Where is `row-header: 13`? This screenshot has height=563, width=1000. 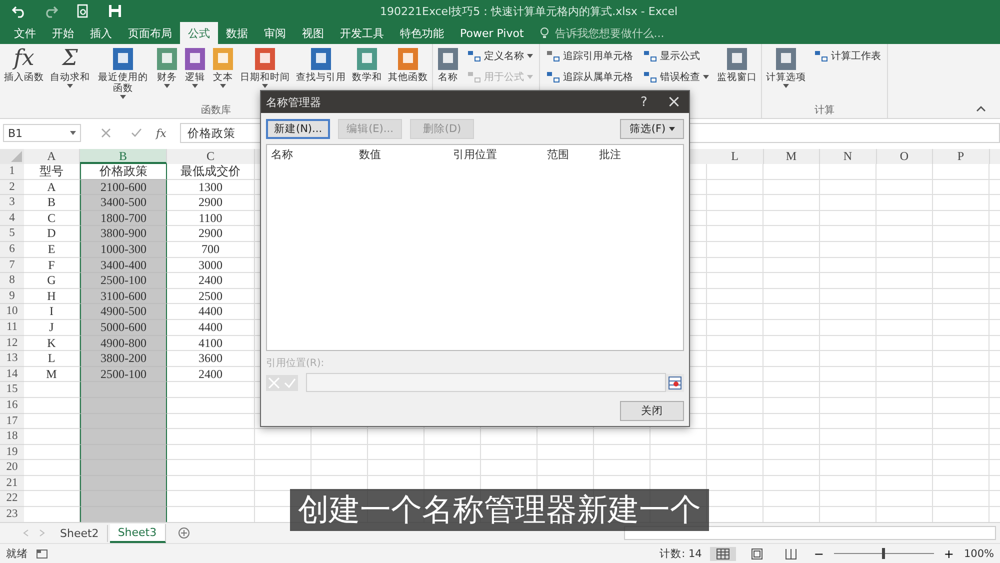 row-header: 13 is located at coordinates (12, 359).